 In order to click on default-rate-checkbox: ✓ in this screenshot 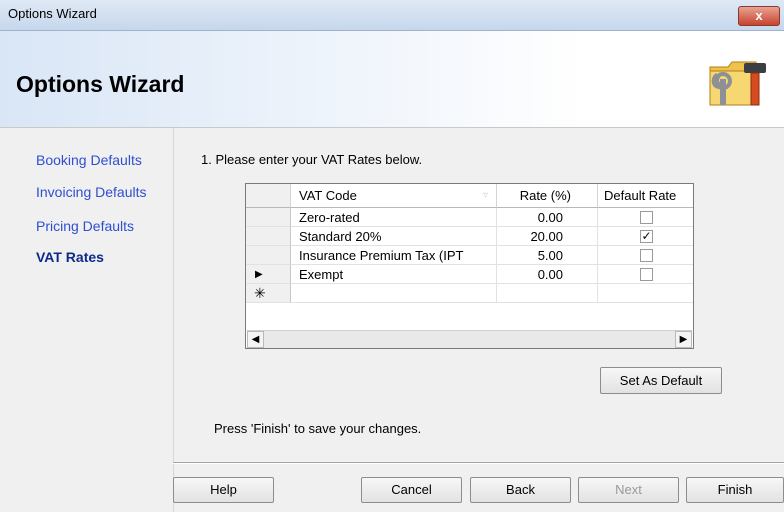, I will do `click(646, 236)`.